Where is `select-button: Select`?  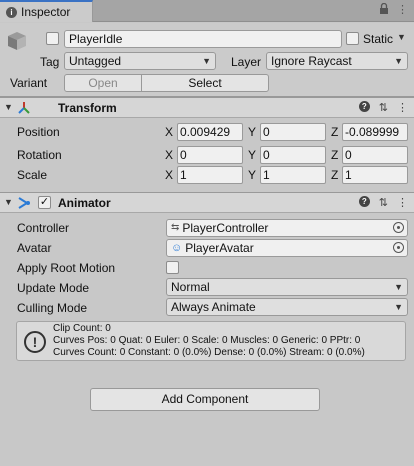
select-button: Select is located at coordinates (205, 83).